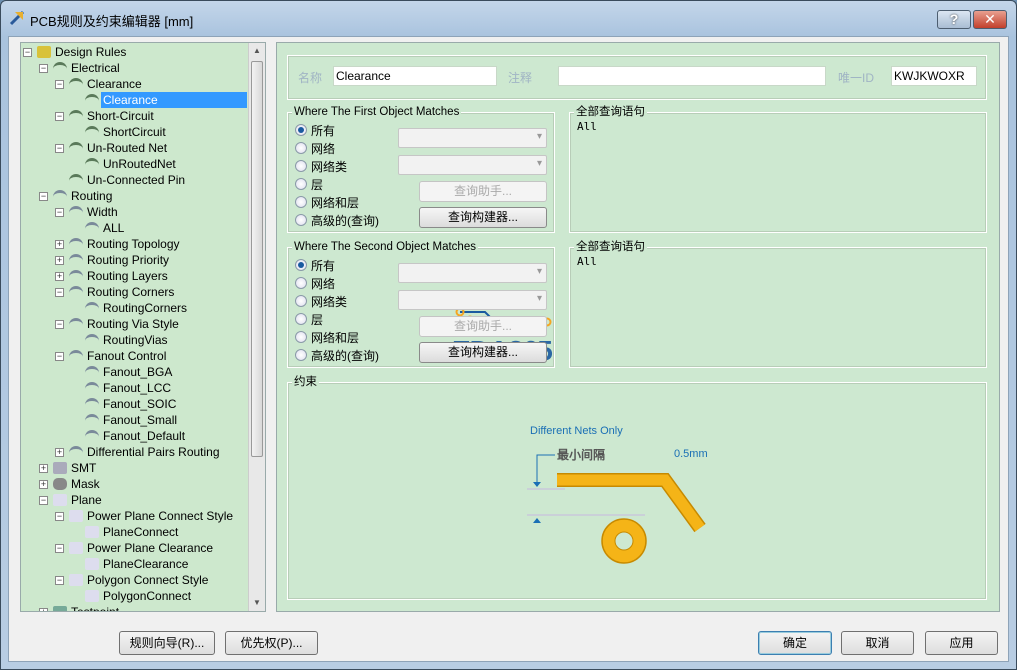 This screenshot has width=1017, height=670. I want to click on tree-item: Fanout_Default, so click(135, 436).